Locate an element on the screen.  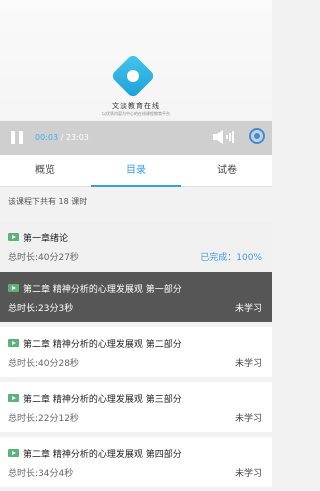
playback-time: 00:03 / 23:03 is located at coordinates (62, 137).